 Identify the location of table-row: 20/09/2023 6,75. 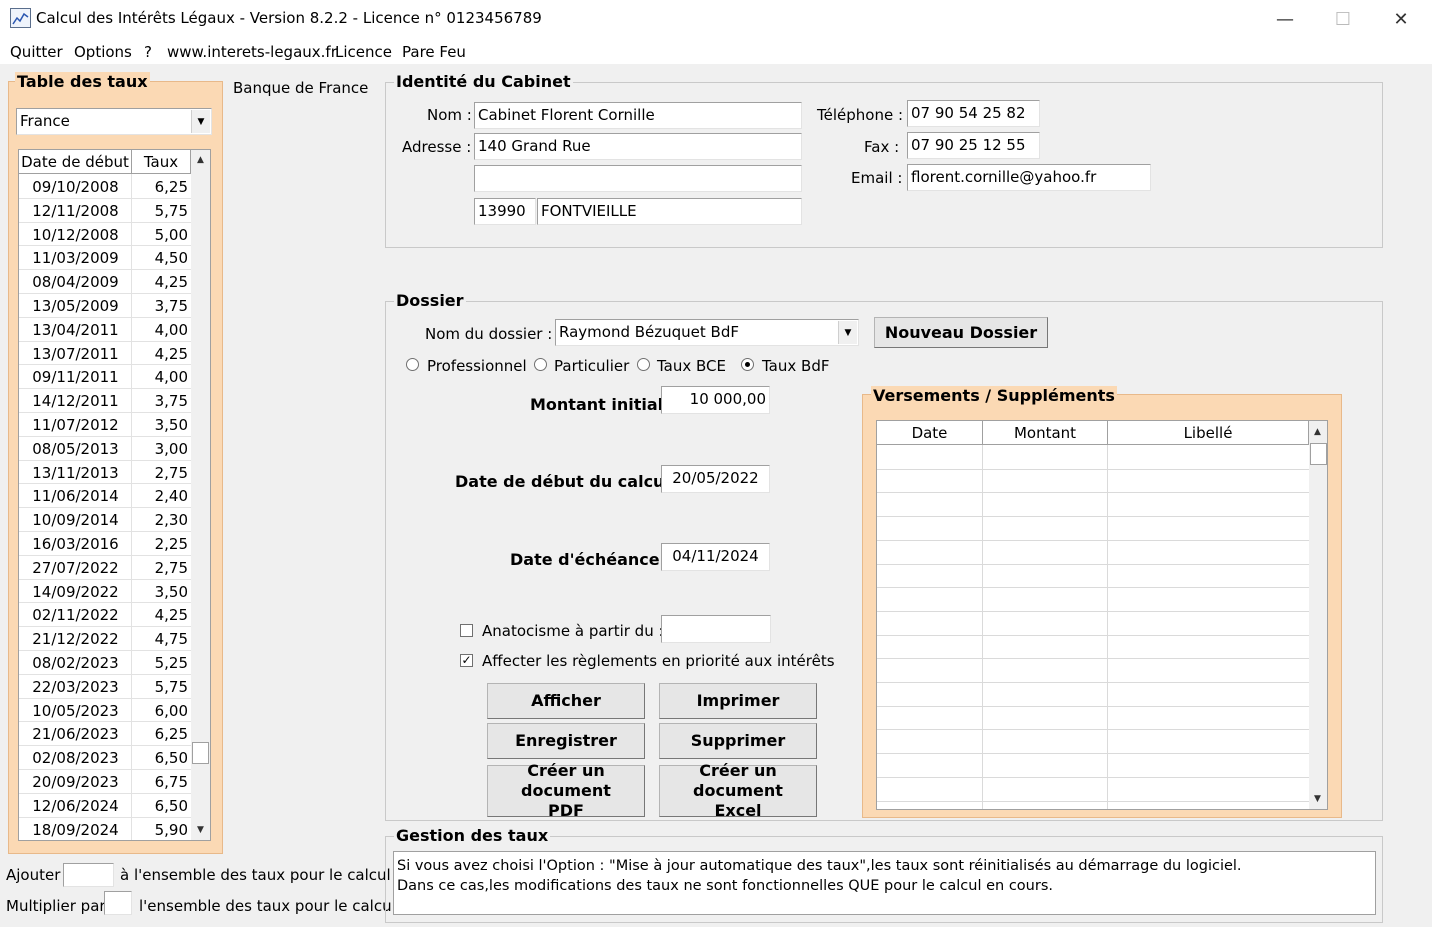
(105, 782).